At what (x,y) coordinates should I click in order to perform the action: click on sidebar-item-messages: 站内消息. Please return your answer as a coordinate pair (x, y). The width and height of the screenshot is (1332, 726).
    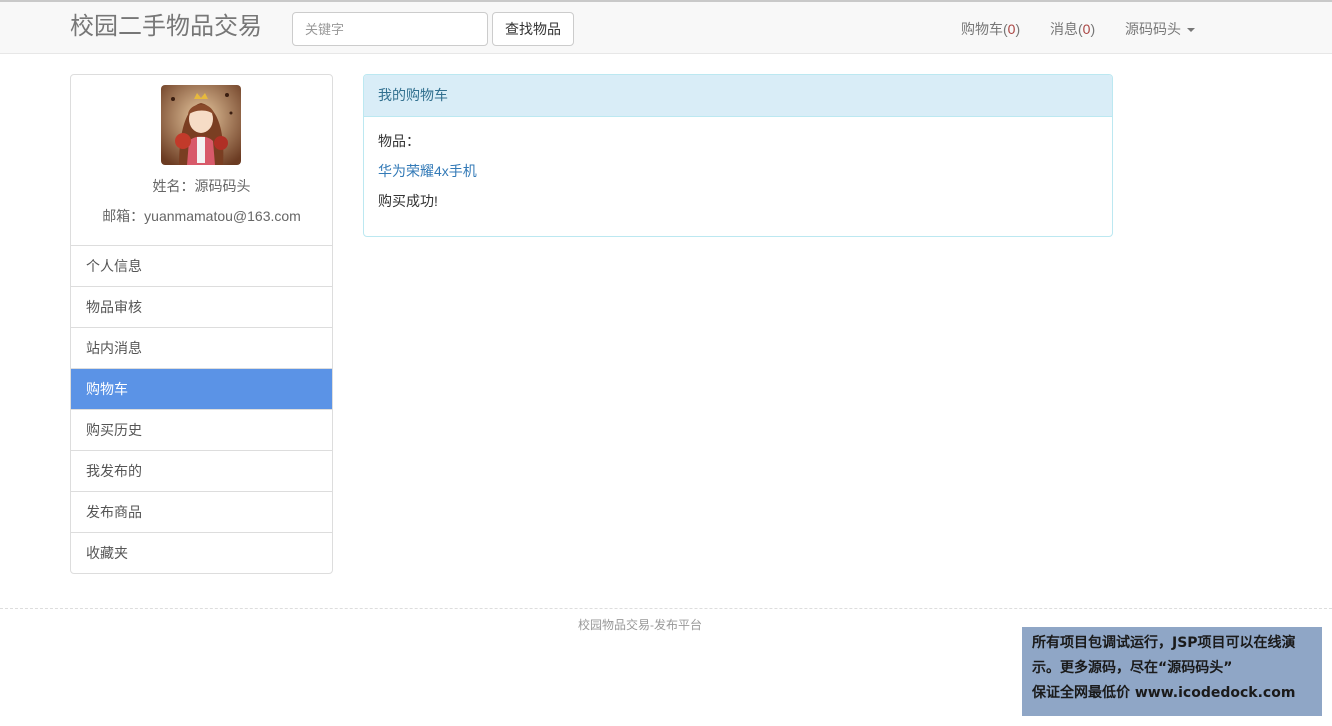
    Looking at the image, I should click on (201, 348).